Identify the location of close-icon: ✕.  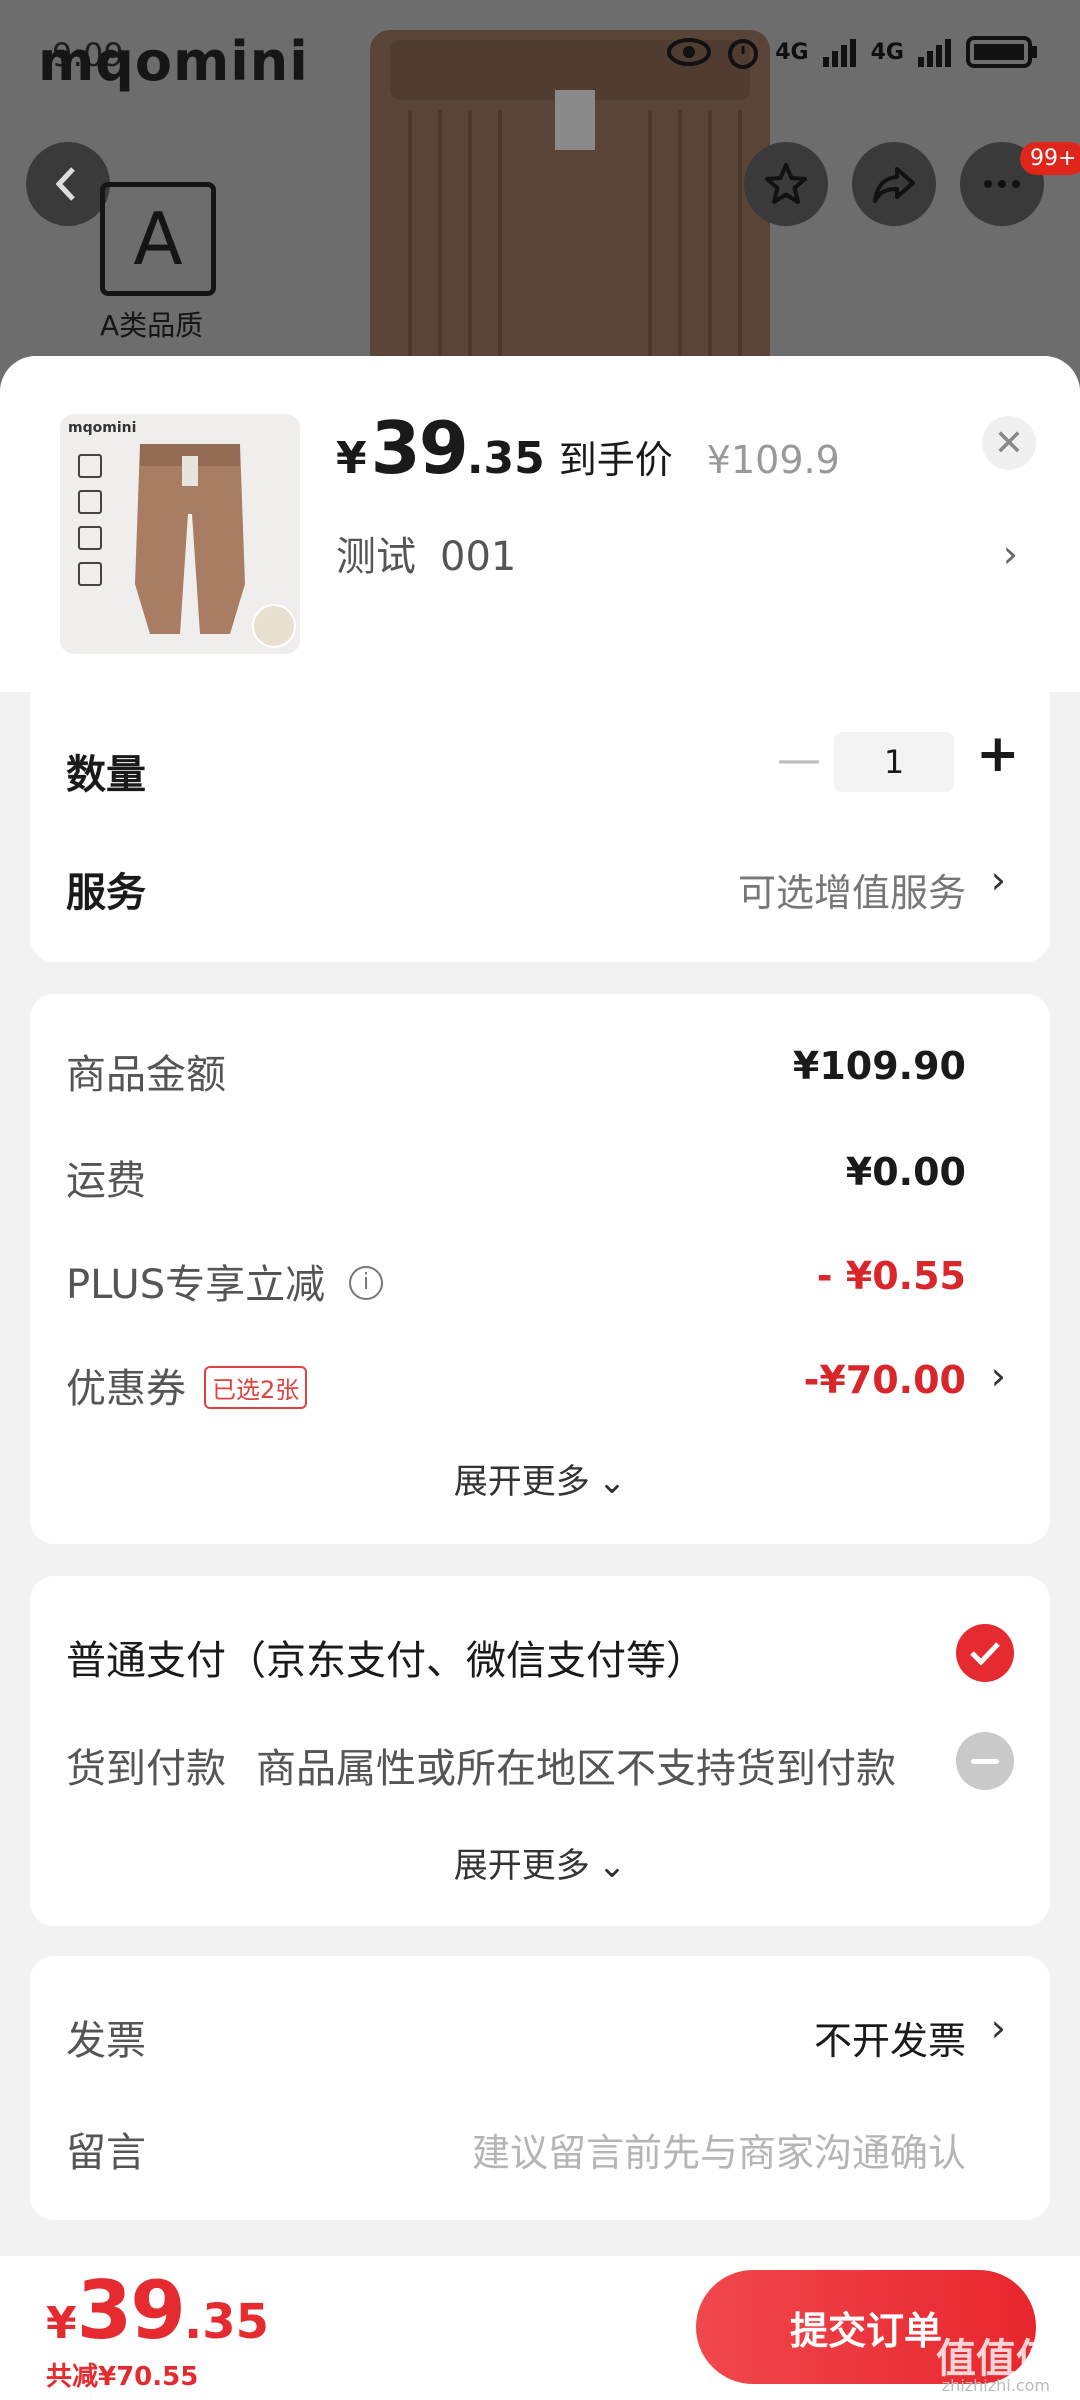
(1009, 443).